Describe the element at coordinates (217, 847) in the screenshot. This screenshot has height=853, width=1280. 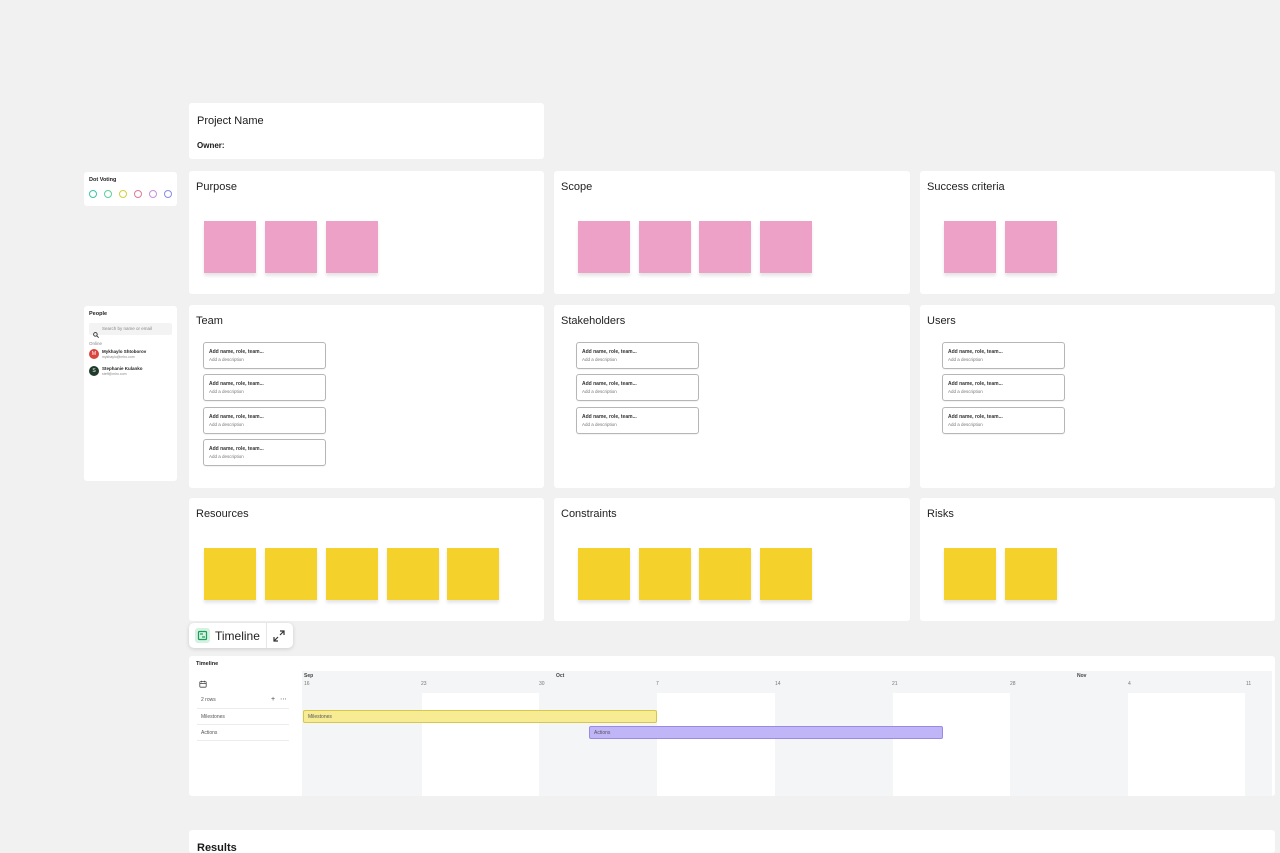
I see `results-title: Results` at that location.